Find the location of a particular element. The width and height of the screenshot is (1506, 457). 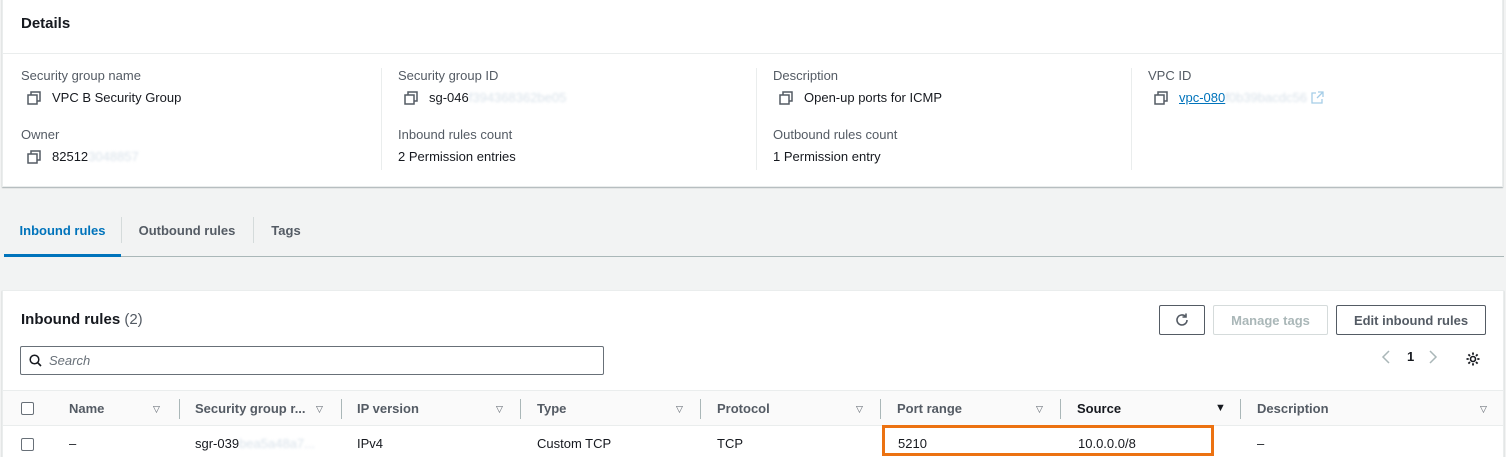

column-protocol: Protocol is located at coordinates (743, 408).